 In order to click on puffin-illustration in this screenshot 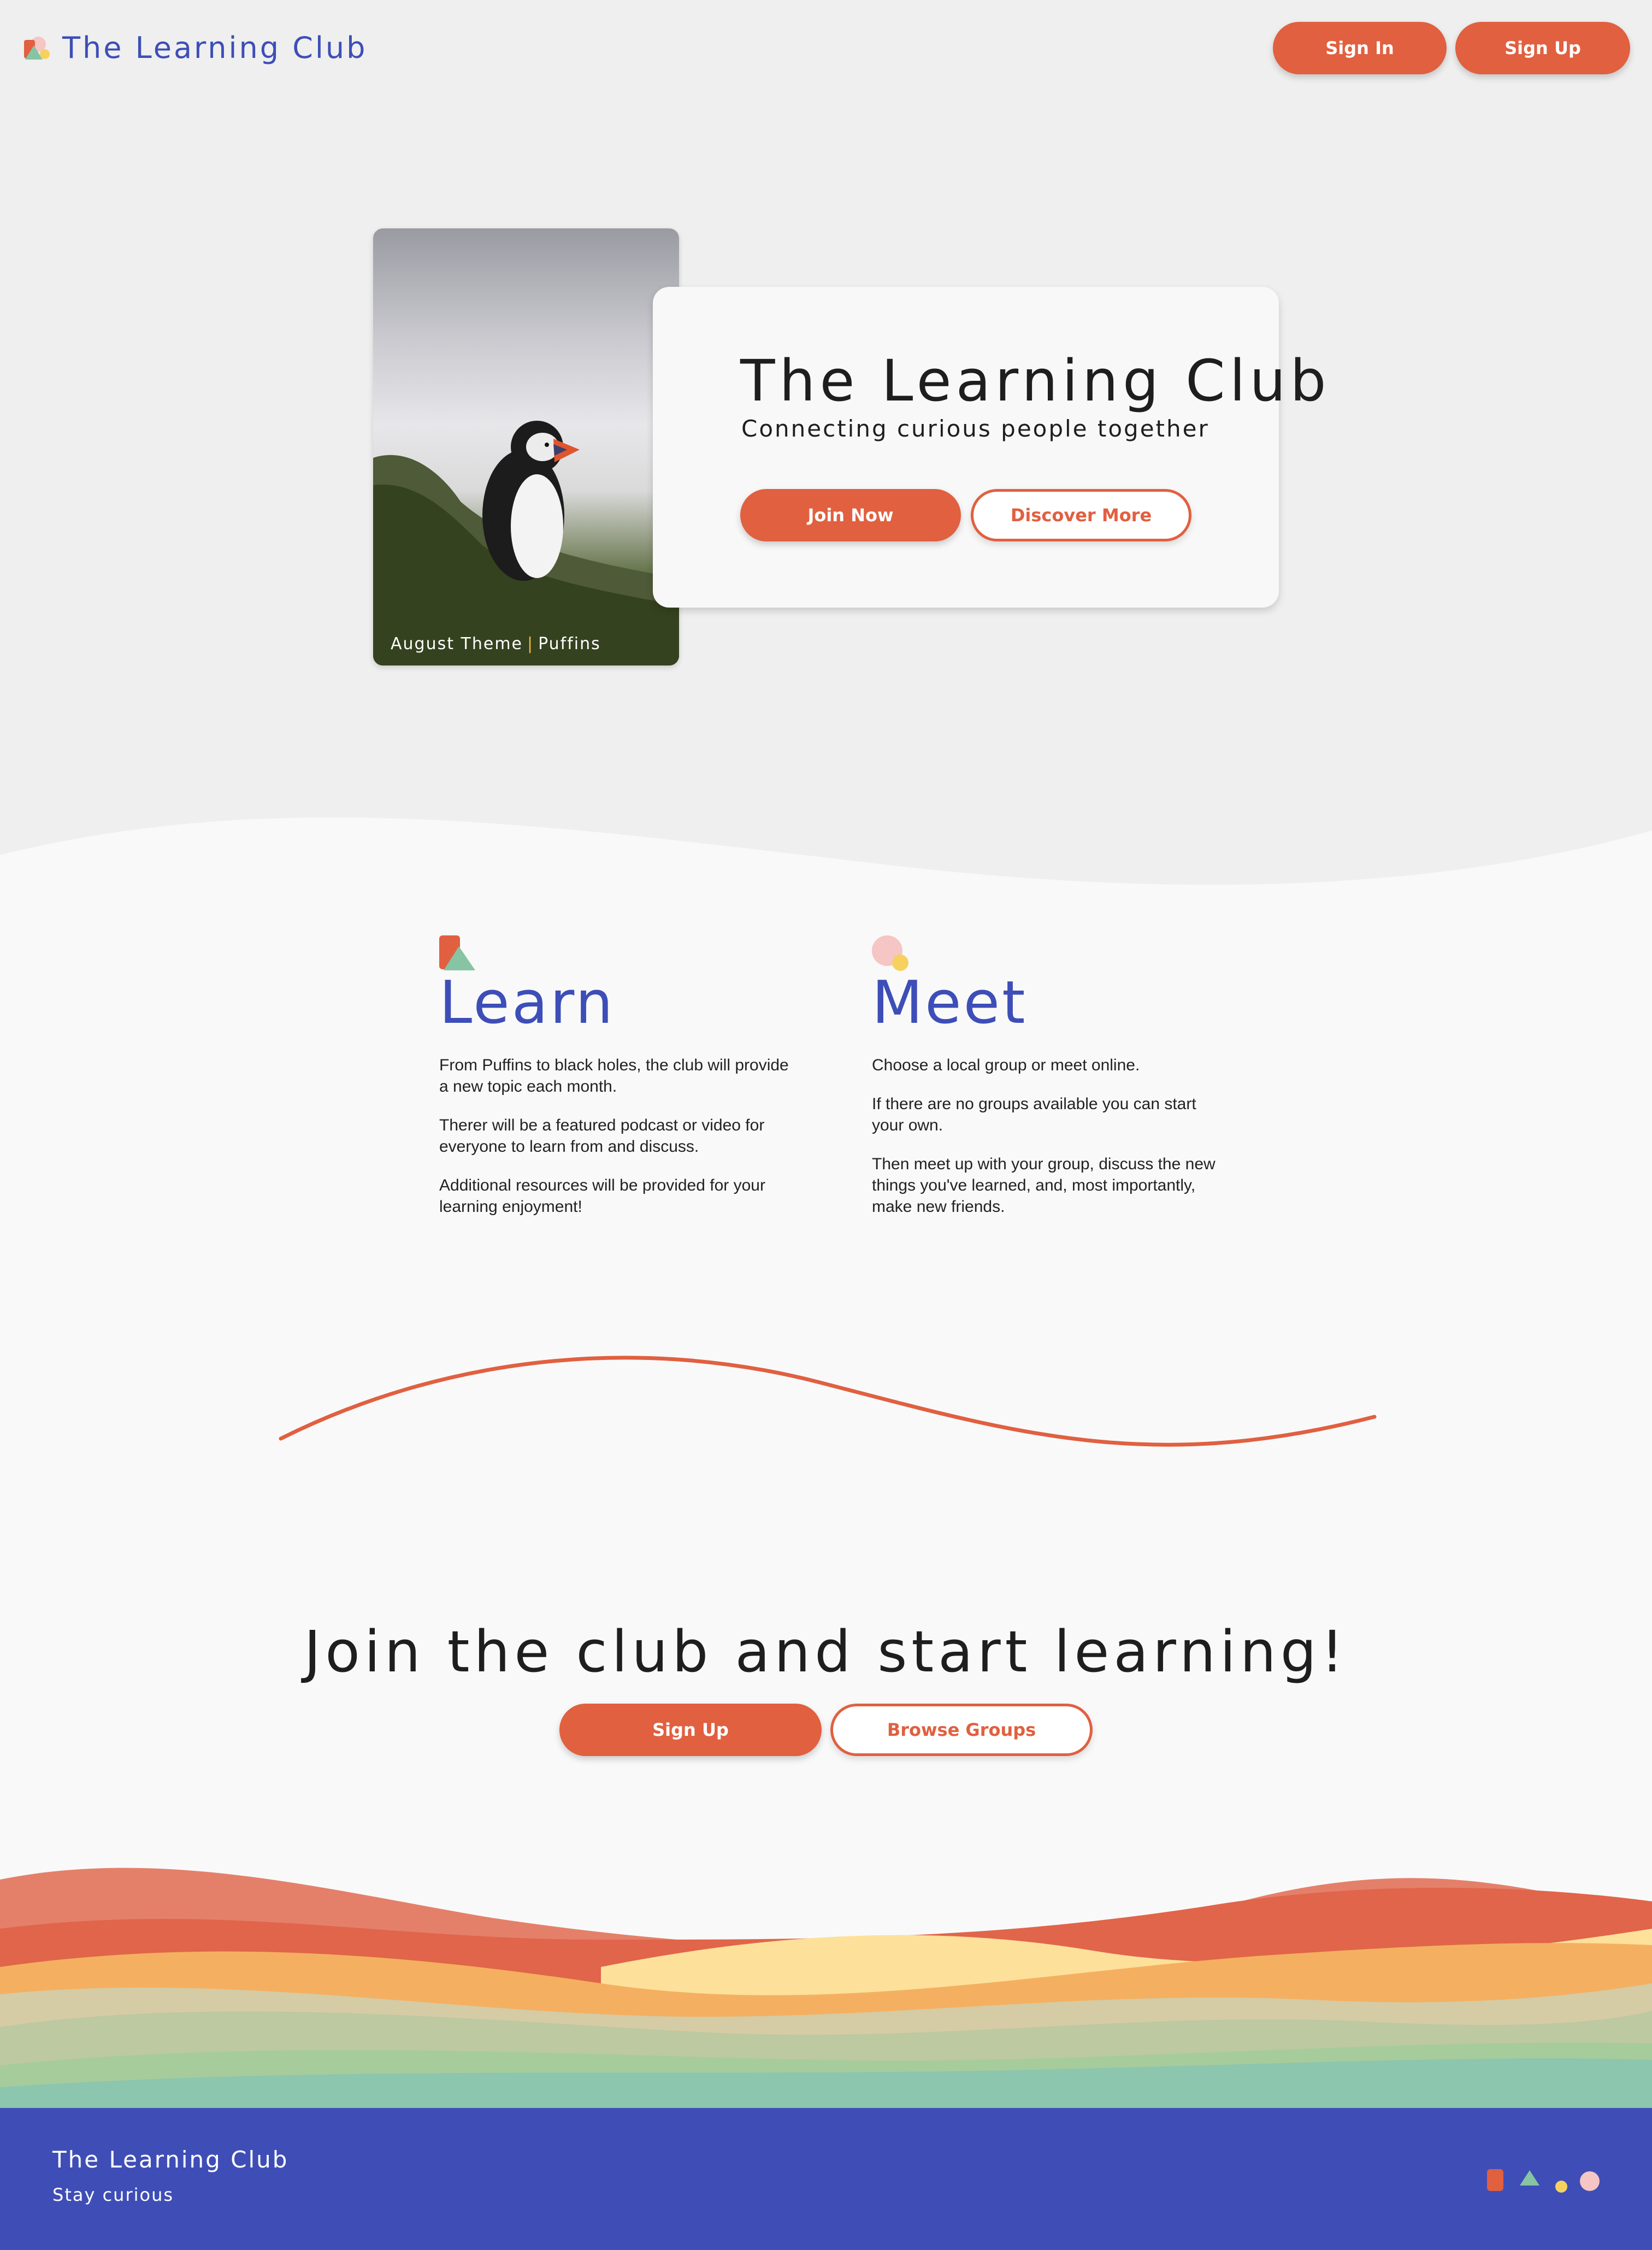, I will do `click(526, 543)`.